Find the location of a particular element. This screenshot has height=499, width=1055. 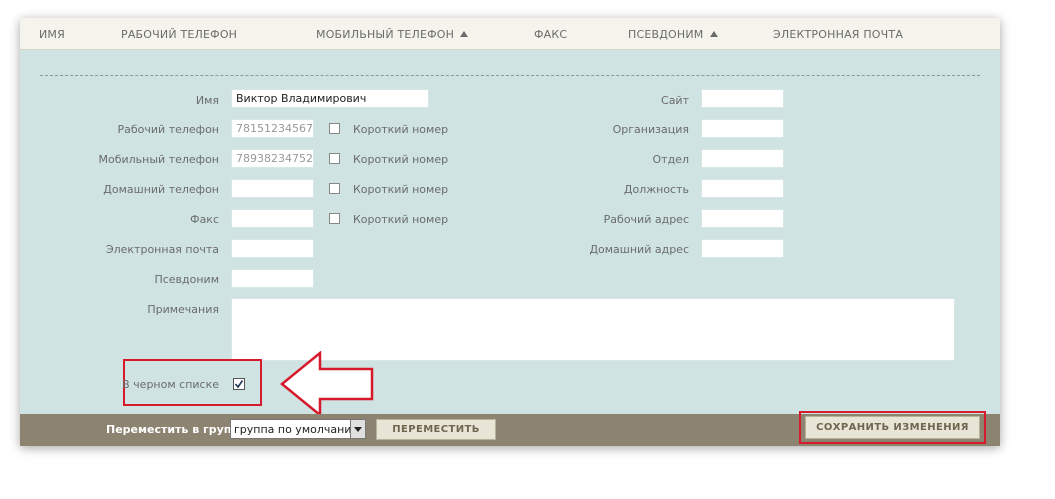

arrow-left-icon is located at coordinates (327, 384).